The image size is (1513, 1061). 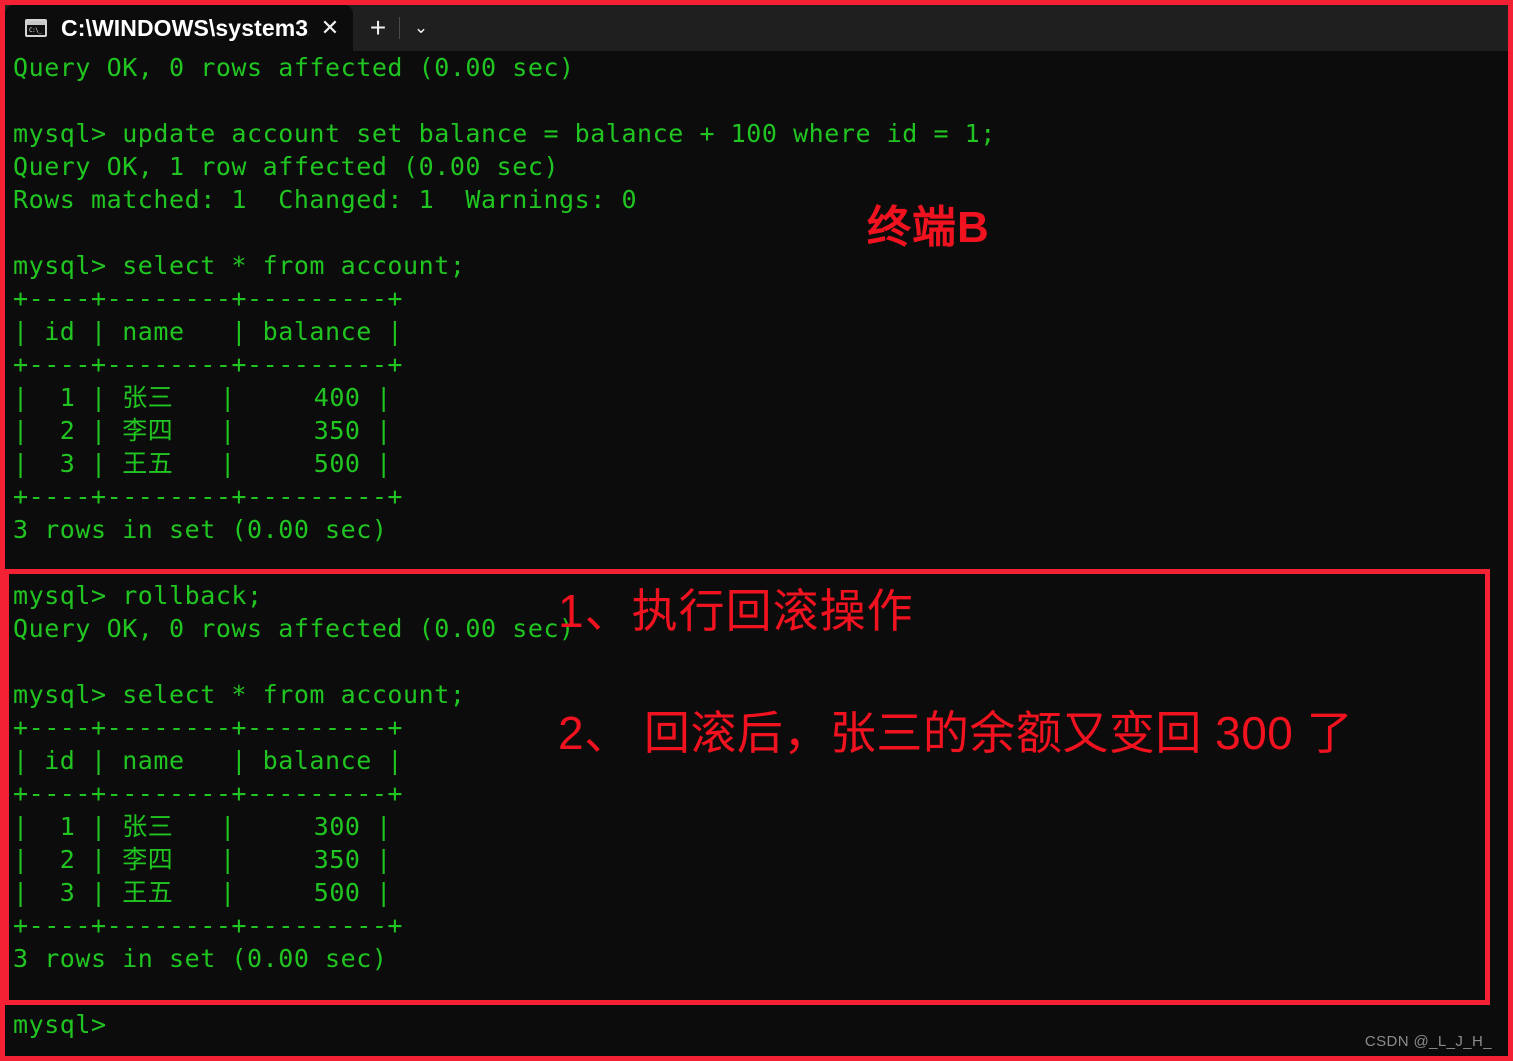 I want to click on terminal-line: Rows matched: 1 Changed: 1 Warnings: 0, so click(x=325, y=199).